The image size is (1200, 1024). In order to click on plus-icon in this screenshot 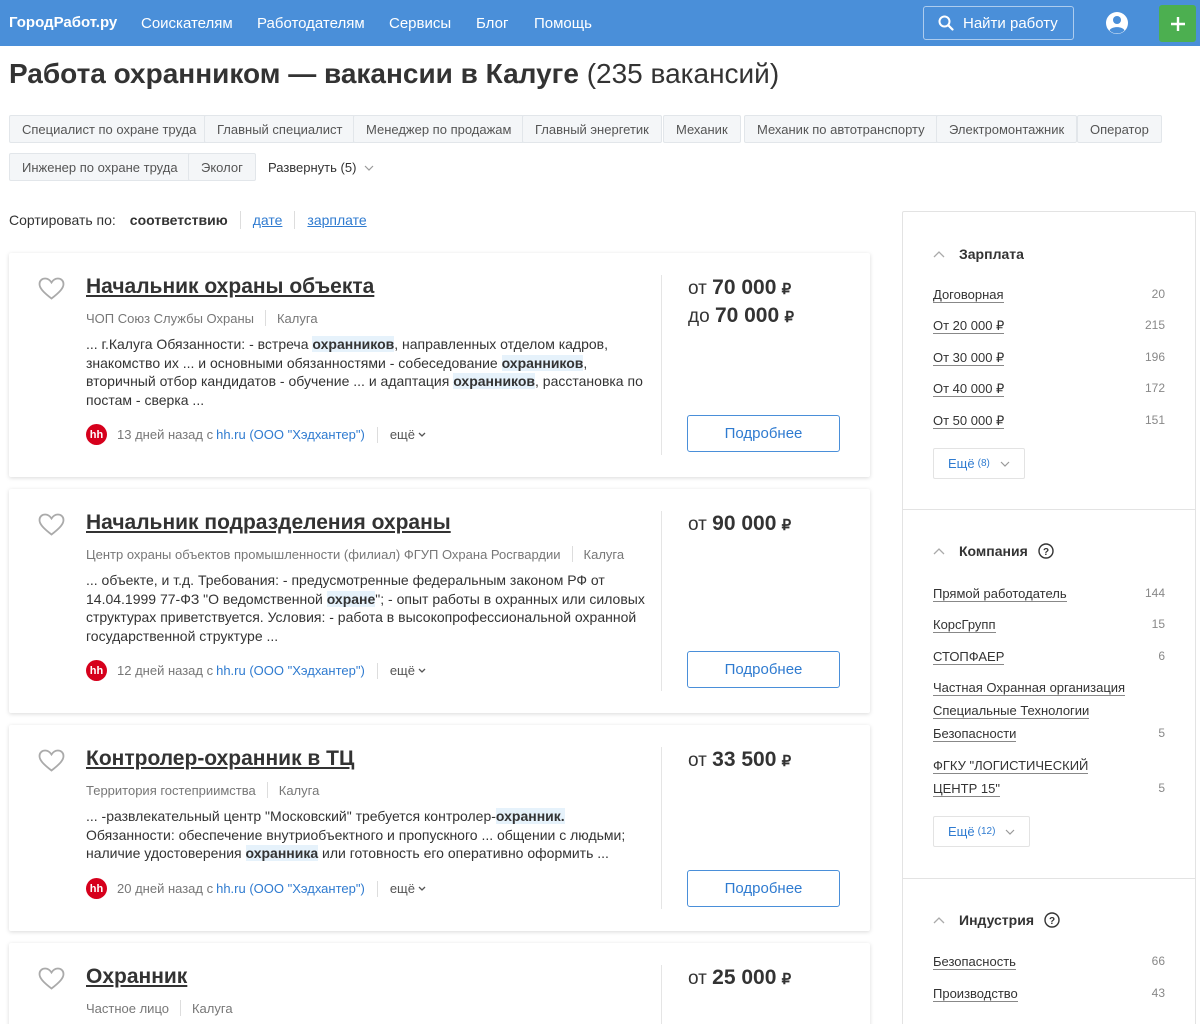, I will do `click(1177, 23)`.